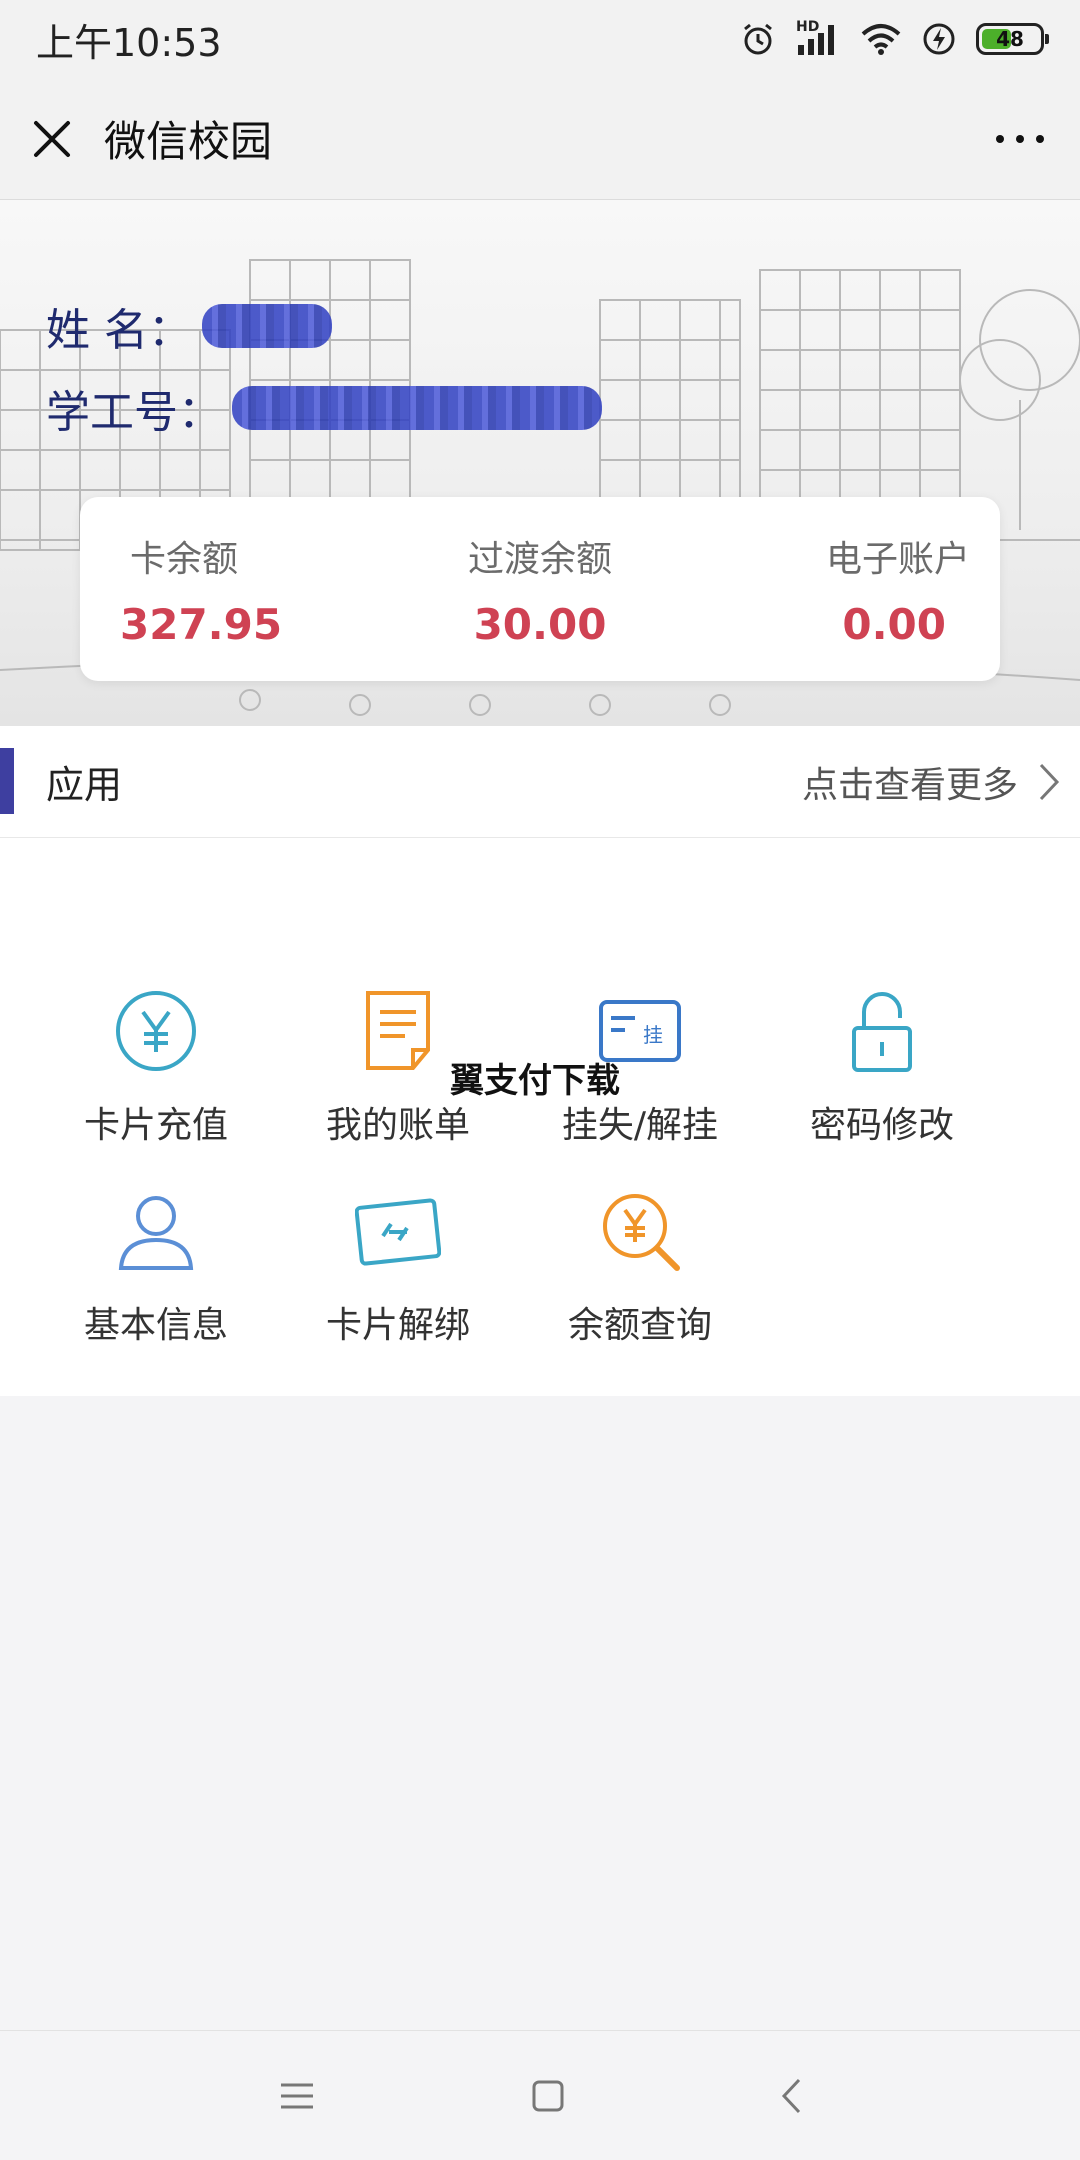 The width and height of the screenshot is (1080, 2160). I want to click on balance-search-icon, so click(641, 1232).